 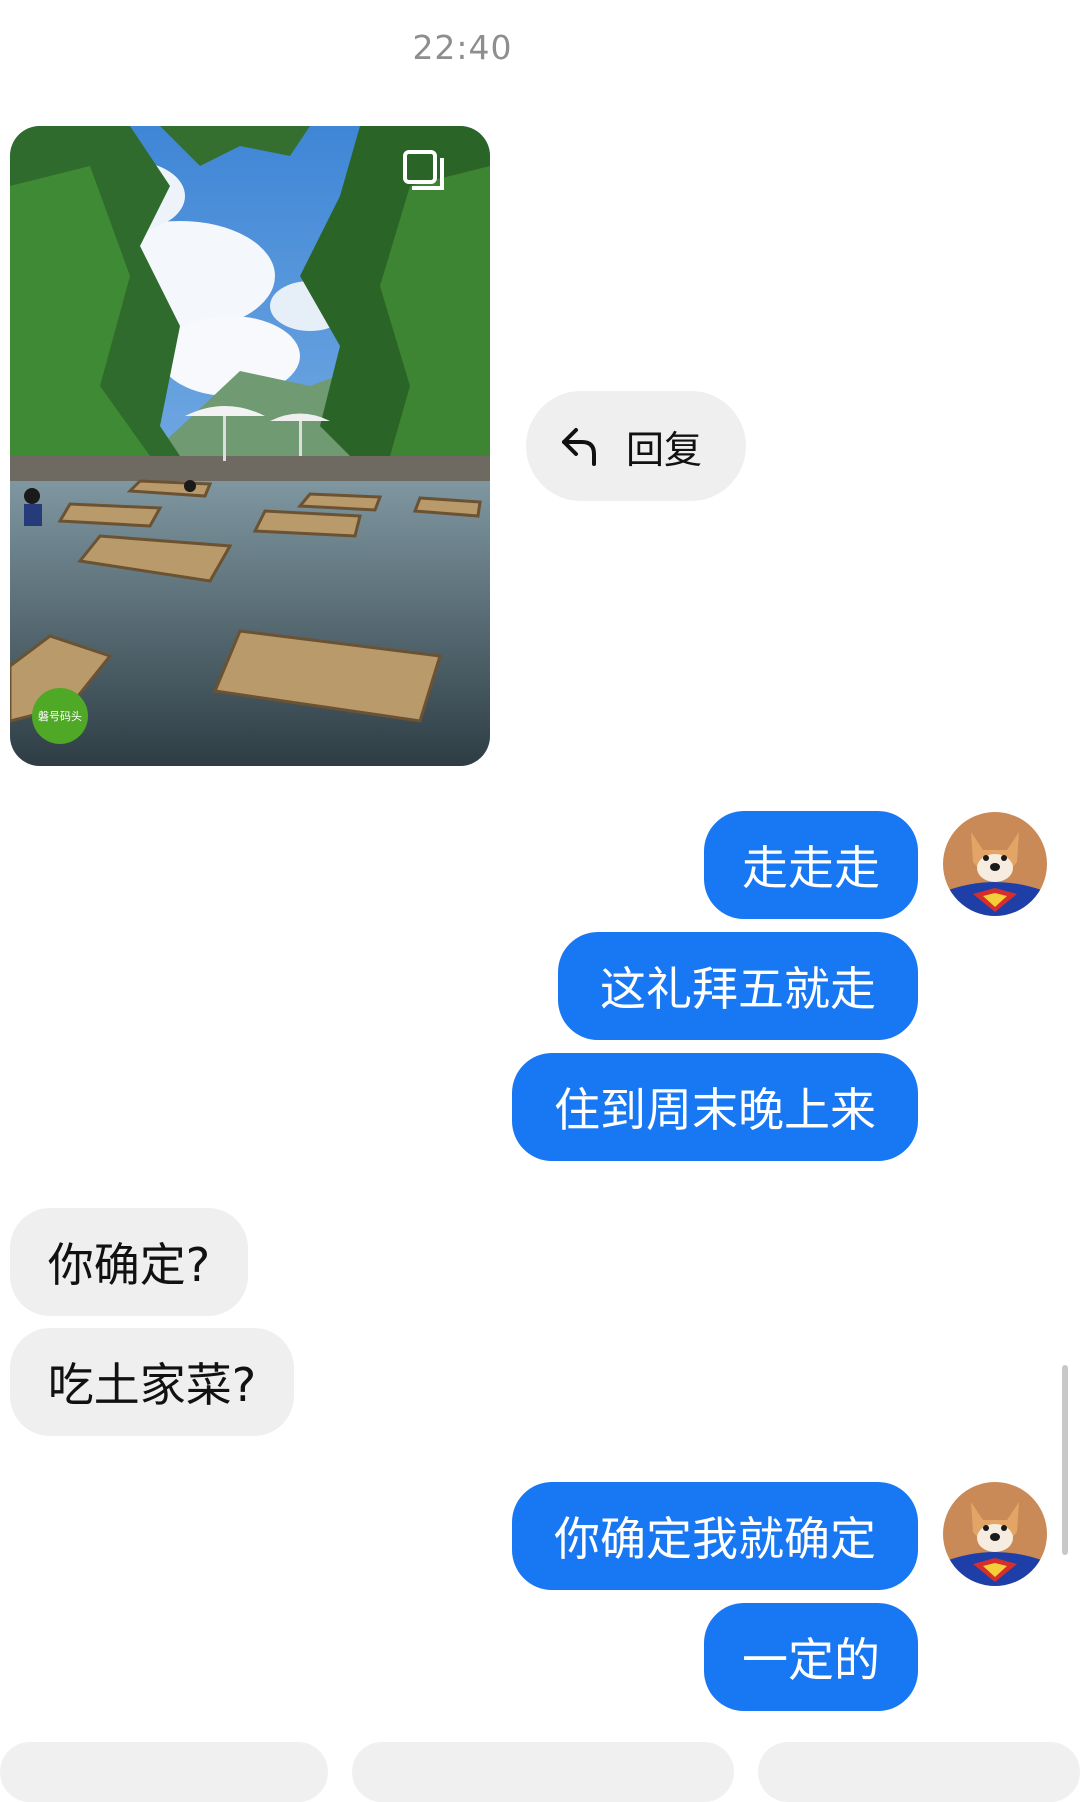 I want to click on message-bubble-outgoing: 住到周末晚上来, so click(x=715, y=1107).